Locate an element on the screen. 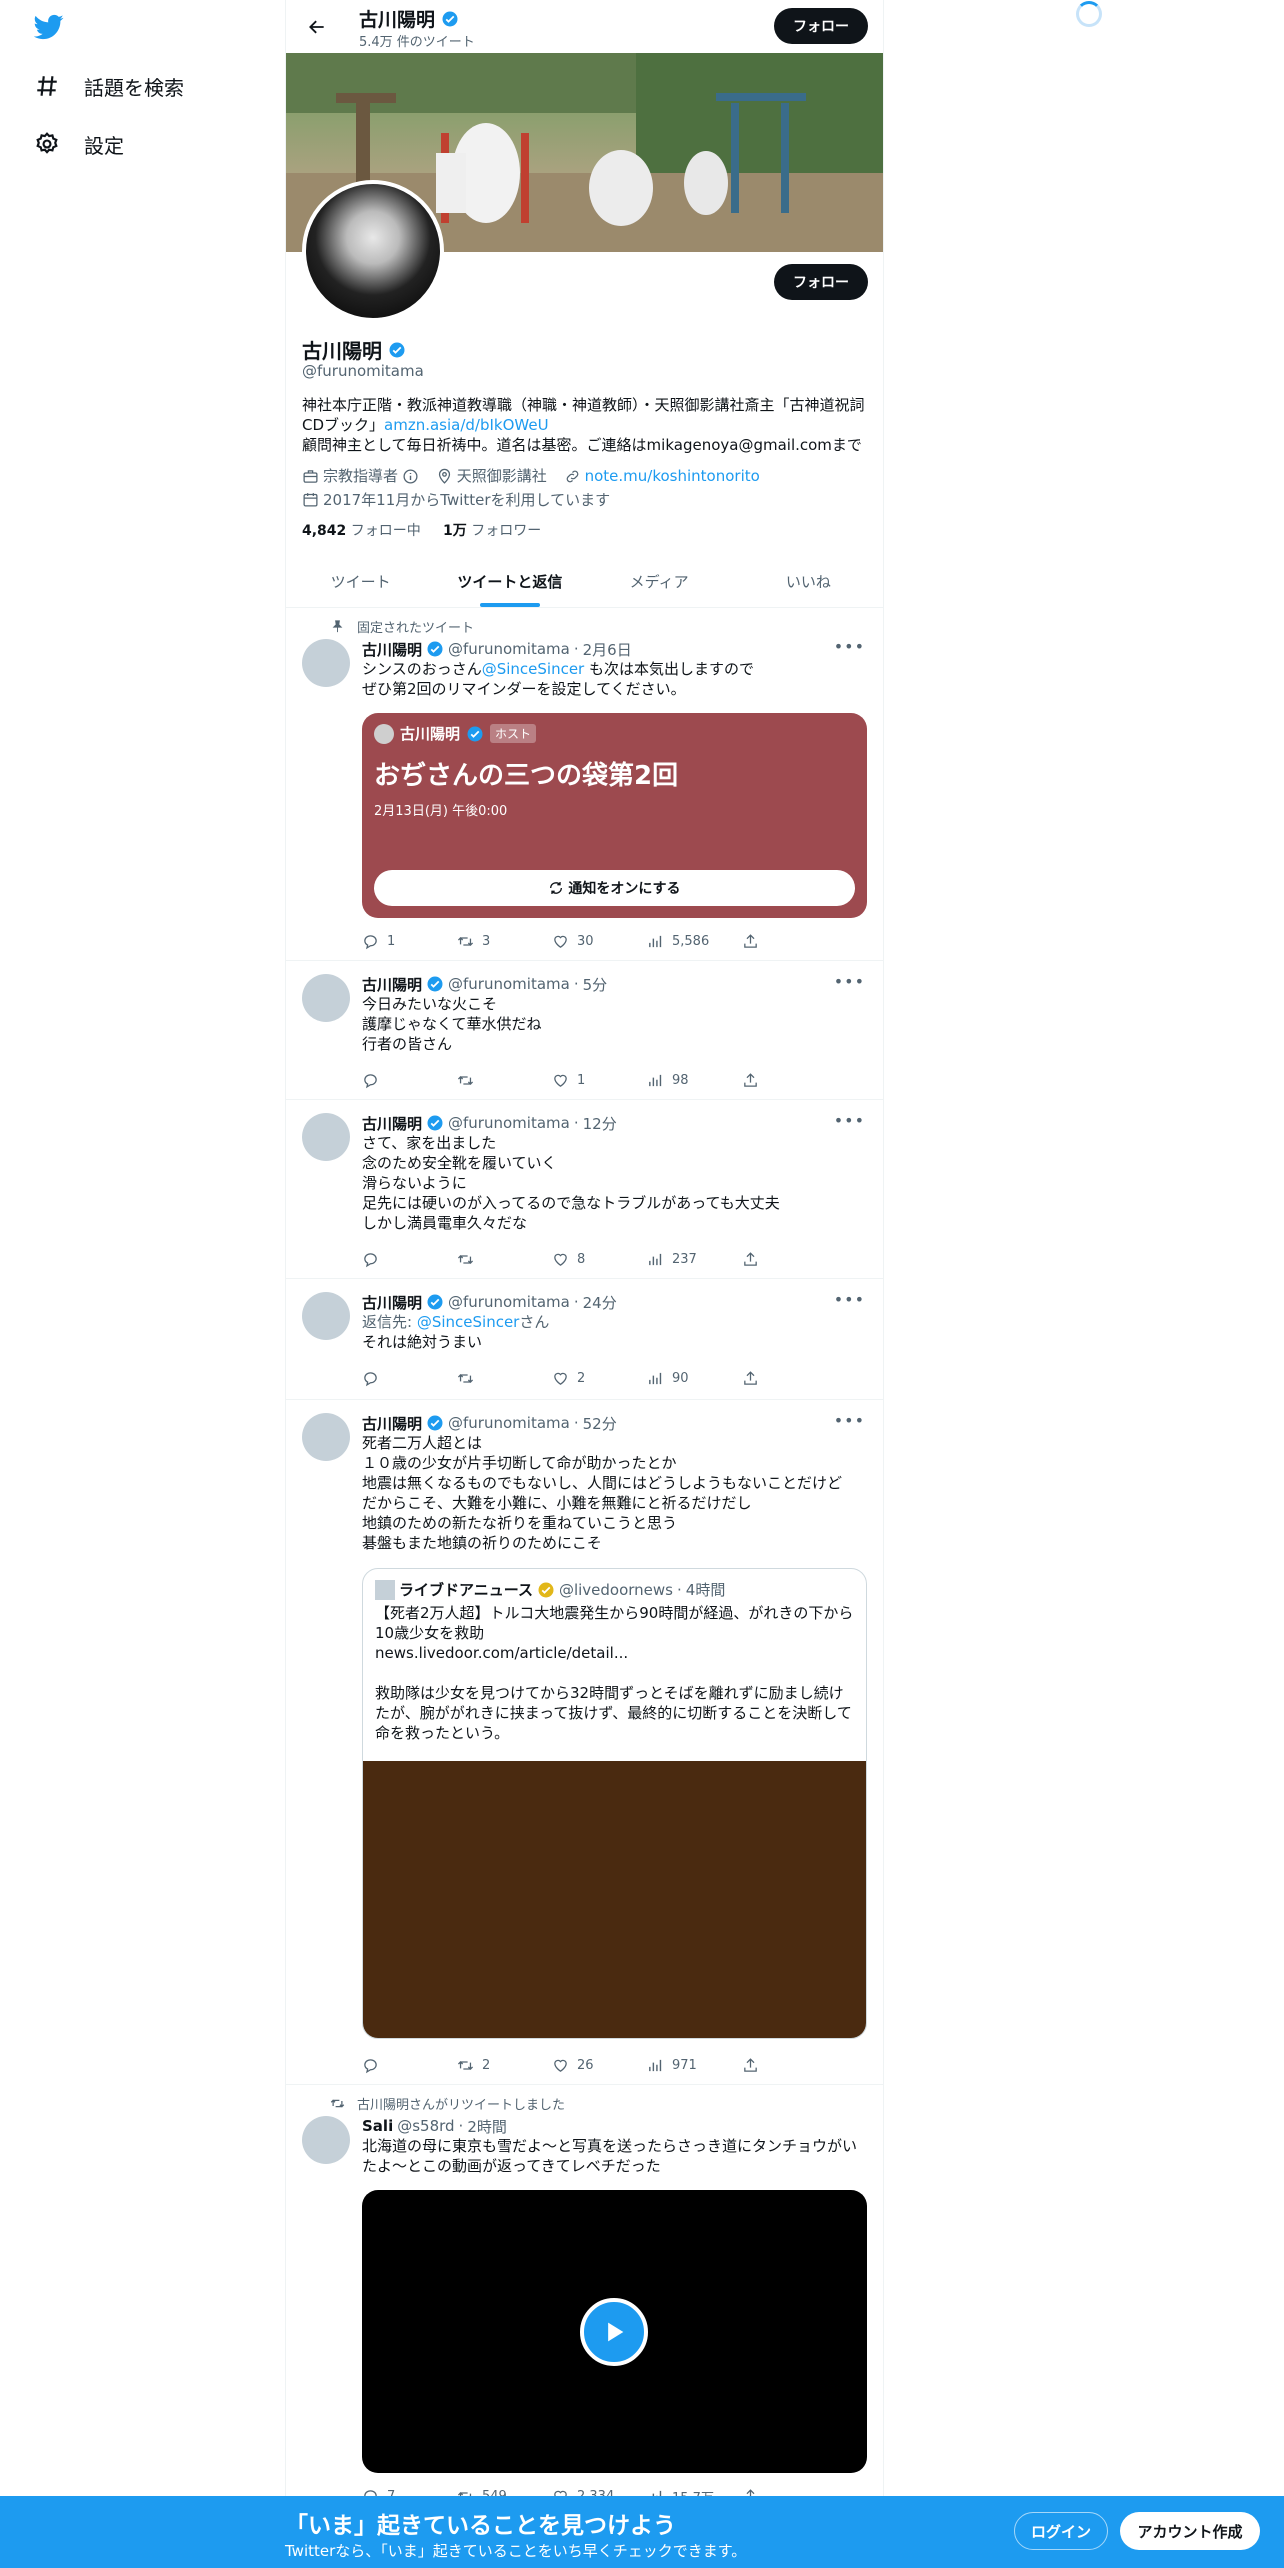 Image resolution: width=1284 pixels, height=2568 pixels. like-button: 2 is located at coordinates (599, 1378).